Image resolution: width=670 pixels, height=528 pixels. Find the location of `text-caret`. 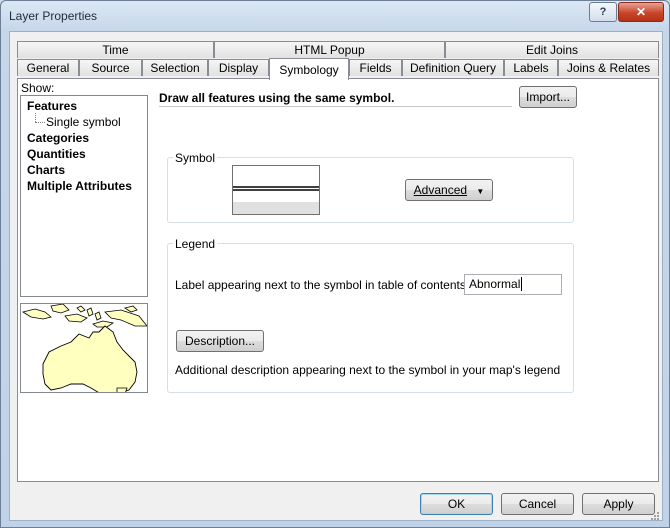

text-caret is located at coordinates (522, 284).